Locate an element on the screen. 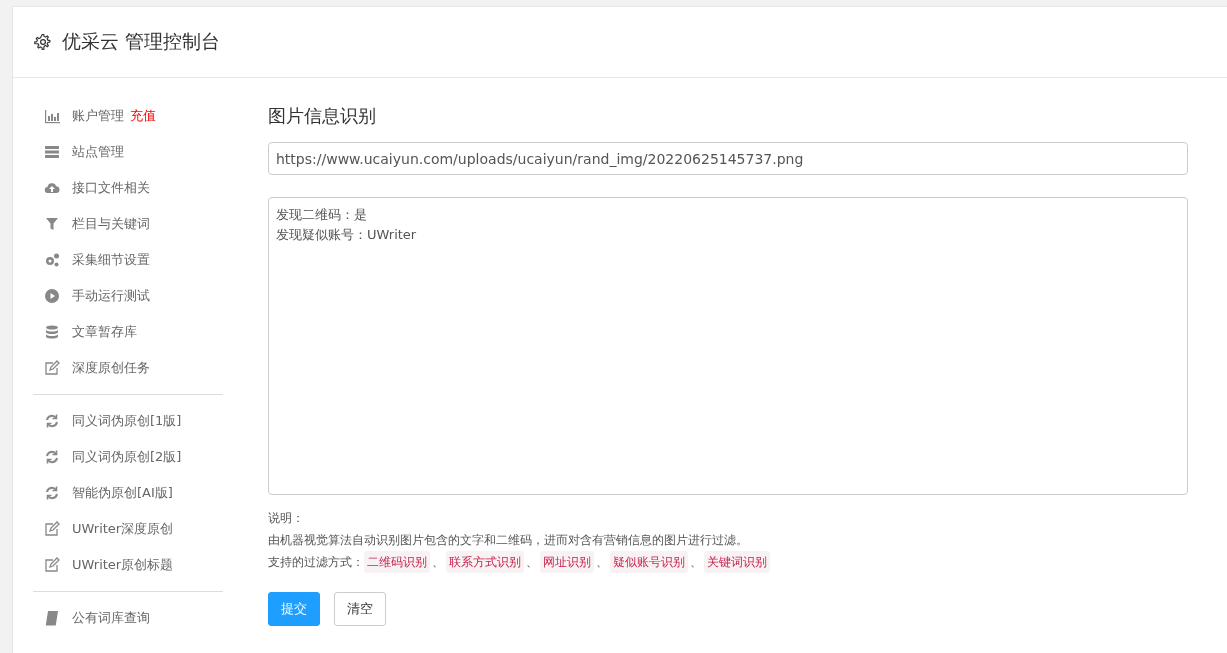  sidebar-item: 深度原创任务 is located at coordinates (111, 368).